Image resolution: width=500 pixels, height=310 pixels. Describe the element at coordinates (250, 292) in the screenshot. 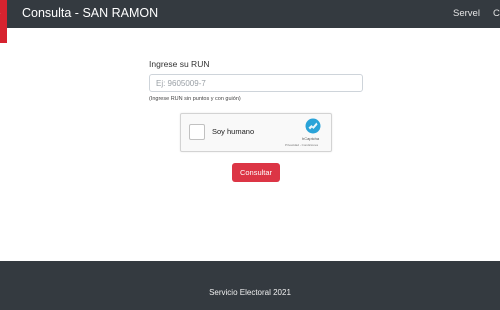

I see `footer-text: Servicio Electoral 2021` at that location.